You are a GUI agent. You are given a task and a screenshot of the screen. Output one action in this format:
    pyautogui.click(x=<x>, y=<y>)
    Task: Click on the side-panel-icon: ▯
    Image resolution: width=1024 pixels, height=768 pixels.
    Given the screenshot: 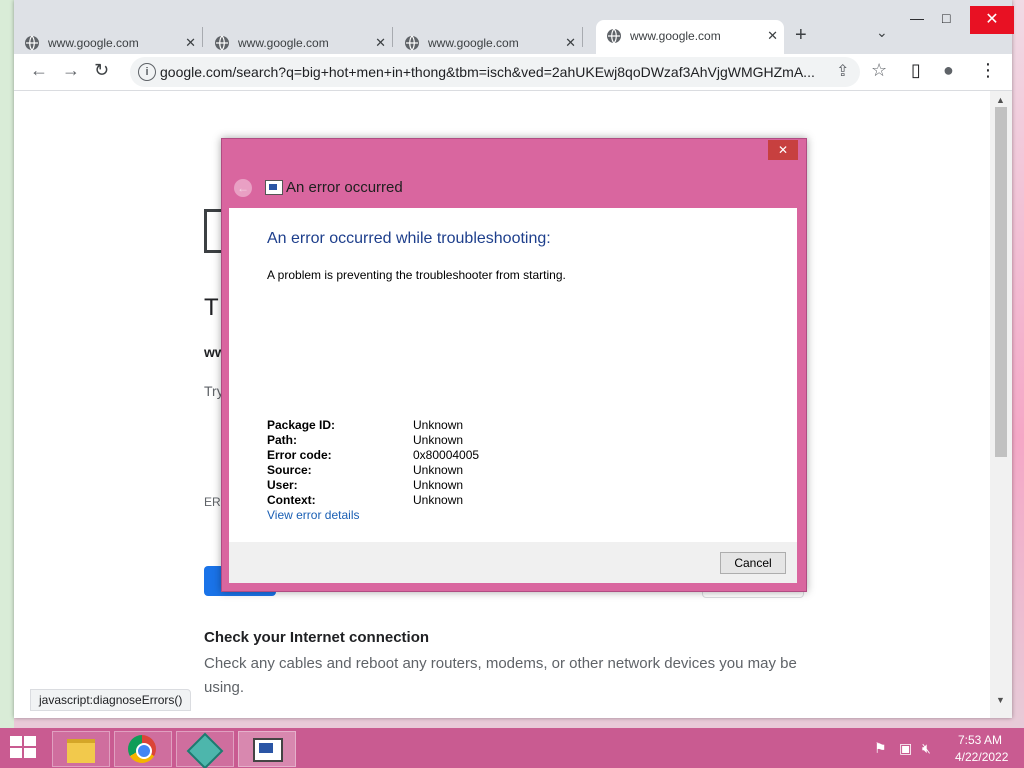 What is the action you would take?
    pyautogui.click(x=916, y=70)
    